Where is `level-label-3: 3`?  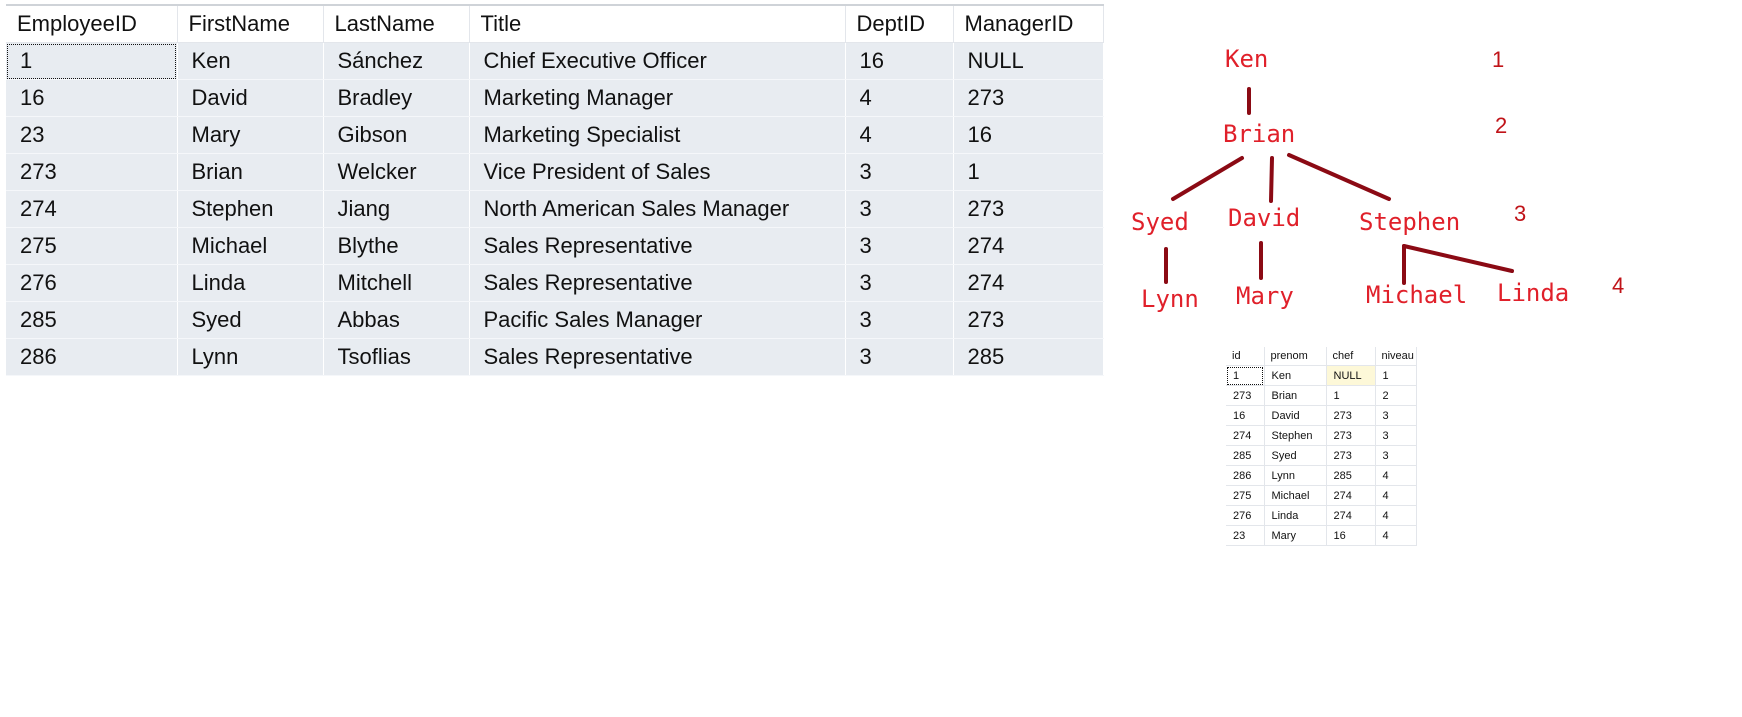
level-label-3: 3 is located at coordinates (1520, 213).